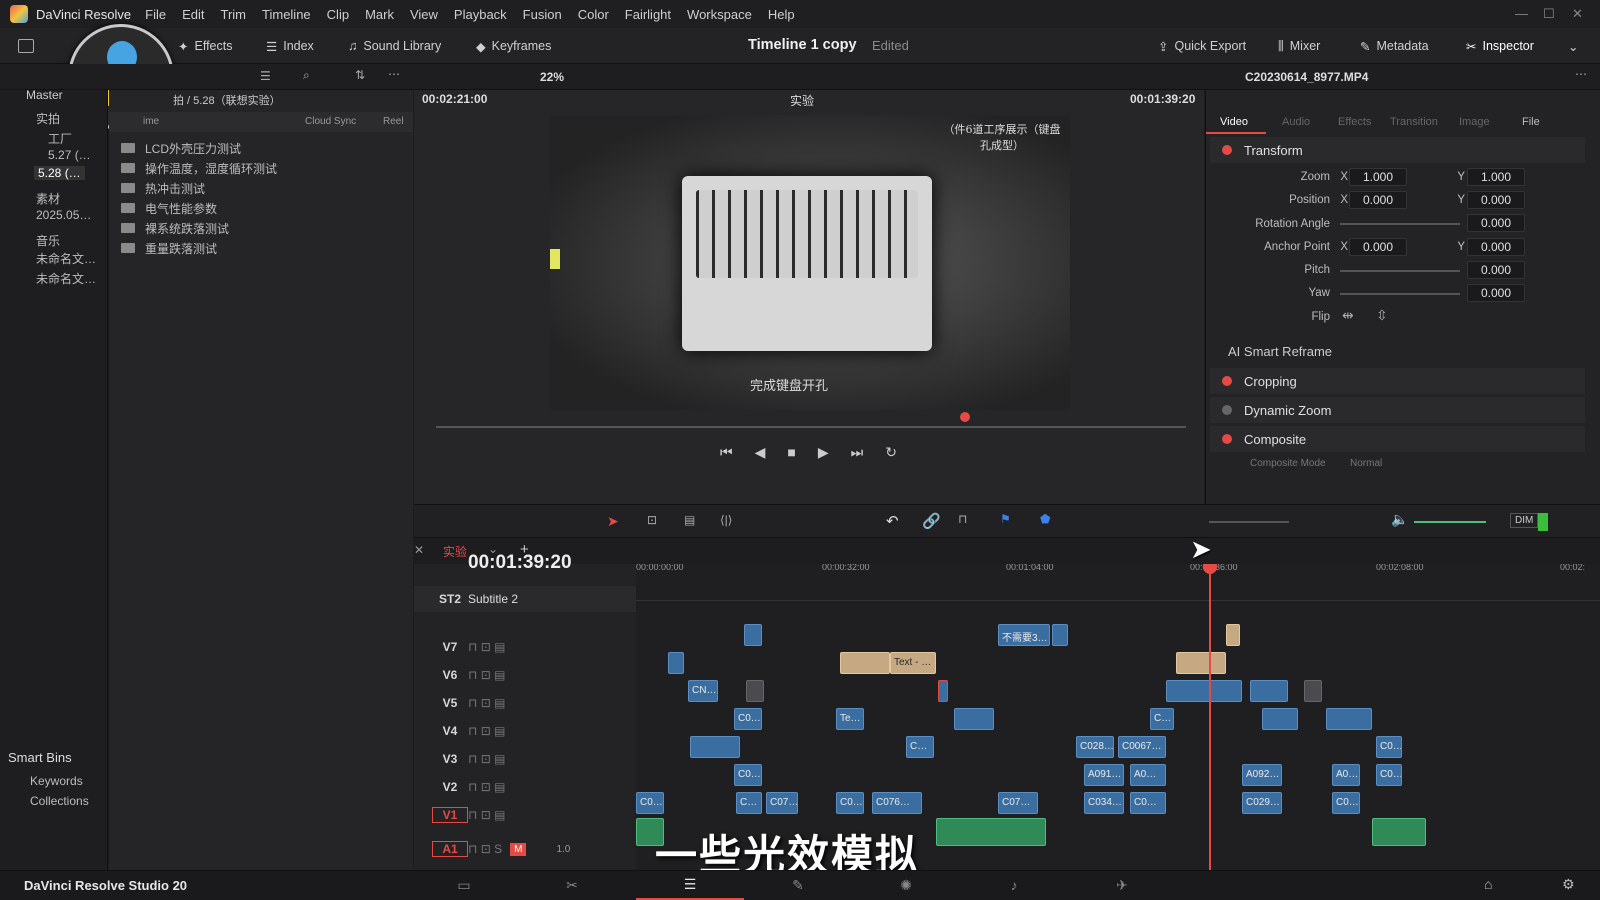 The image size is (1600, 900). What do you see at coordinates (1400, 224) in the screenshot?
I see `rotation-slider` at bounding box center [1400, 224].